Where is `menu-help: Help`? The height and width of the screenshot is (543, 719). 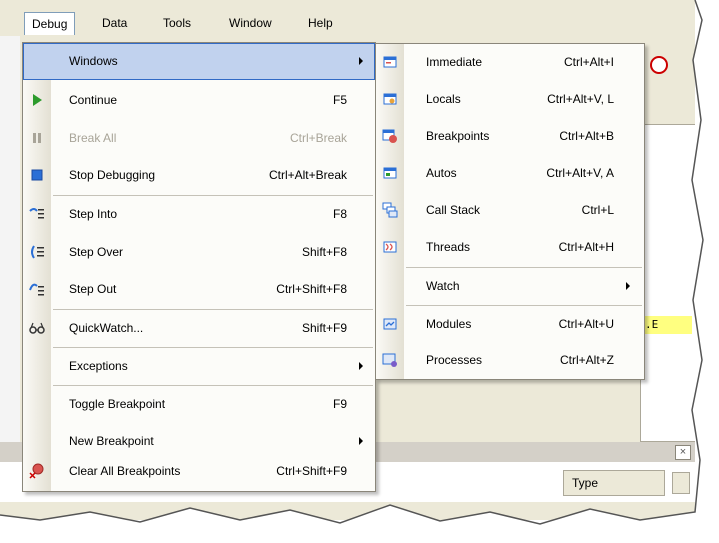
menu-help: Help is located at coordinates (320, 23).